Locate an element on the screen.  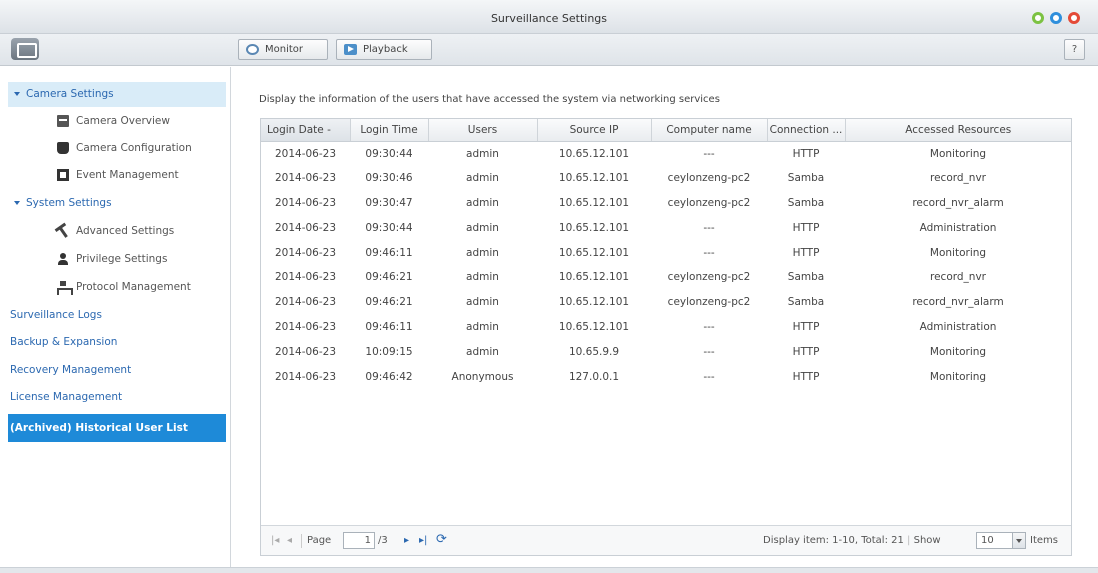
camera-overview-icon is located at coordinates (63, 121).